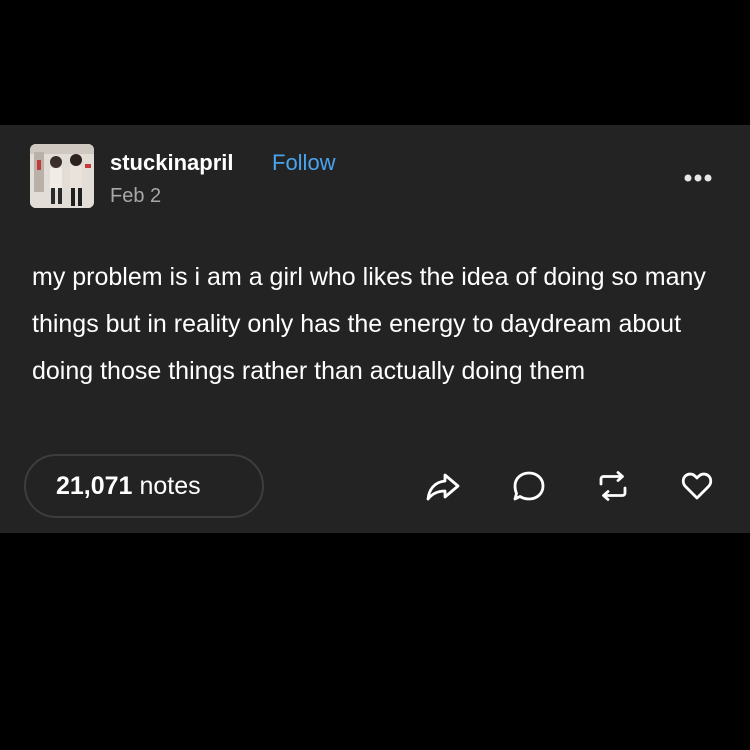 The height and width of the screenshot is (750, 750). Describe the element at coordinates (697, 486) in the screenshot. I see `heart-icon` at that location.